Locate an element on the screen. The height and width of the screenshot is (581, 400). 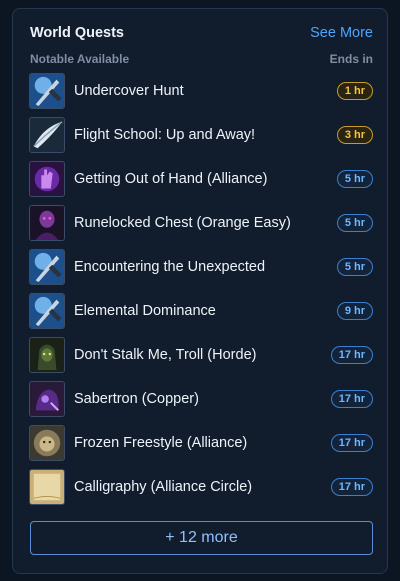
troll-hunter-icon is located at coordinates (47, 355).